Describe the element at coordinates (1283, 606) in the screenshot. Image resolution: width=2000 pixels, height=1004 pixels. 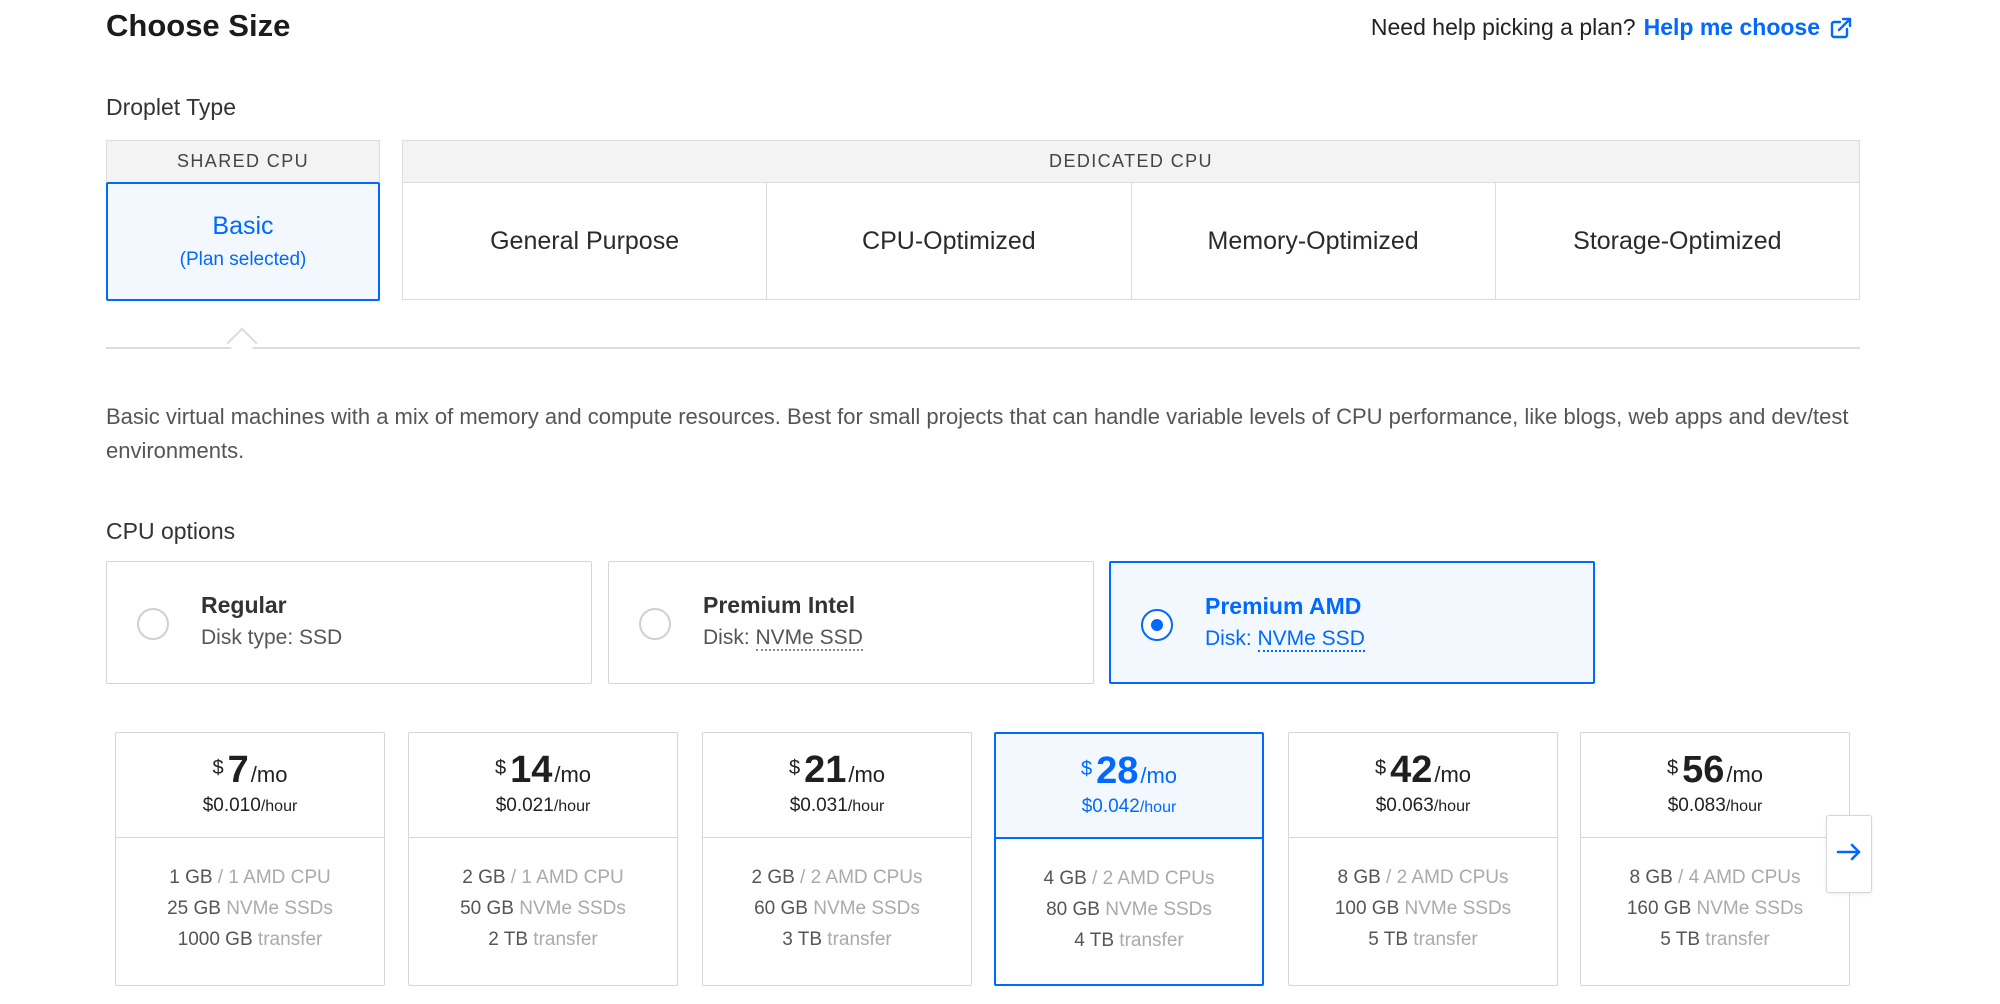
I see `cpu-option-name: Premium AMD` at that location.